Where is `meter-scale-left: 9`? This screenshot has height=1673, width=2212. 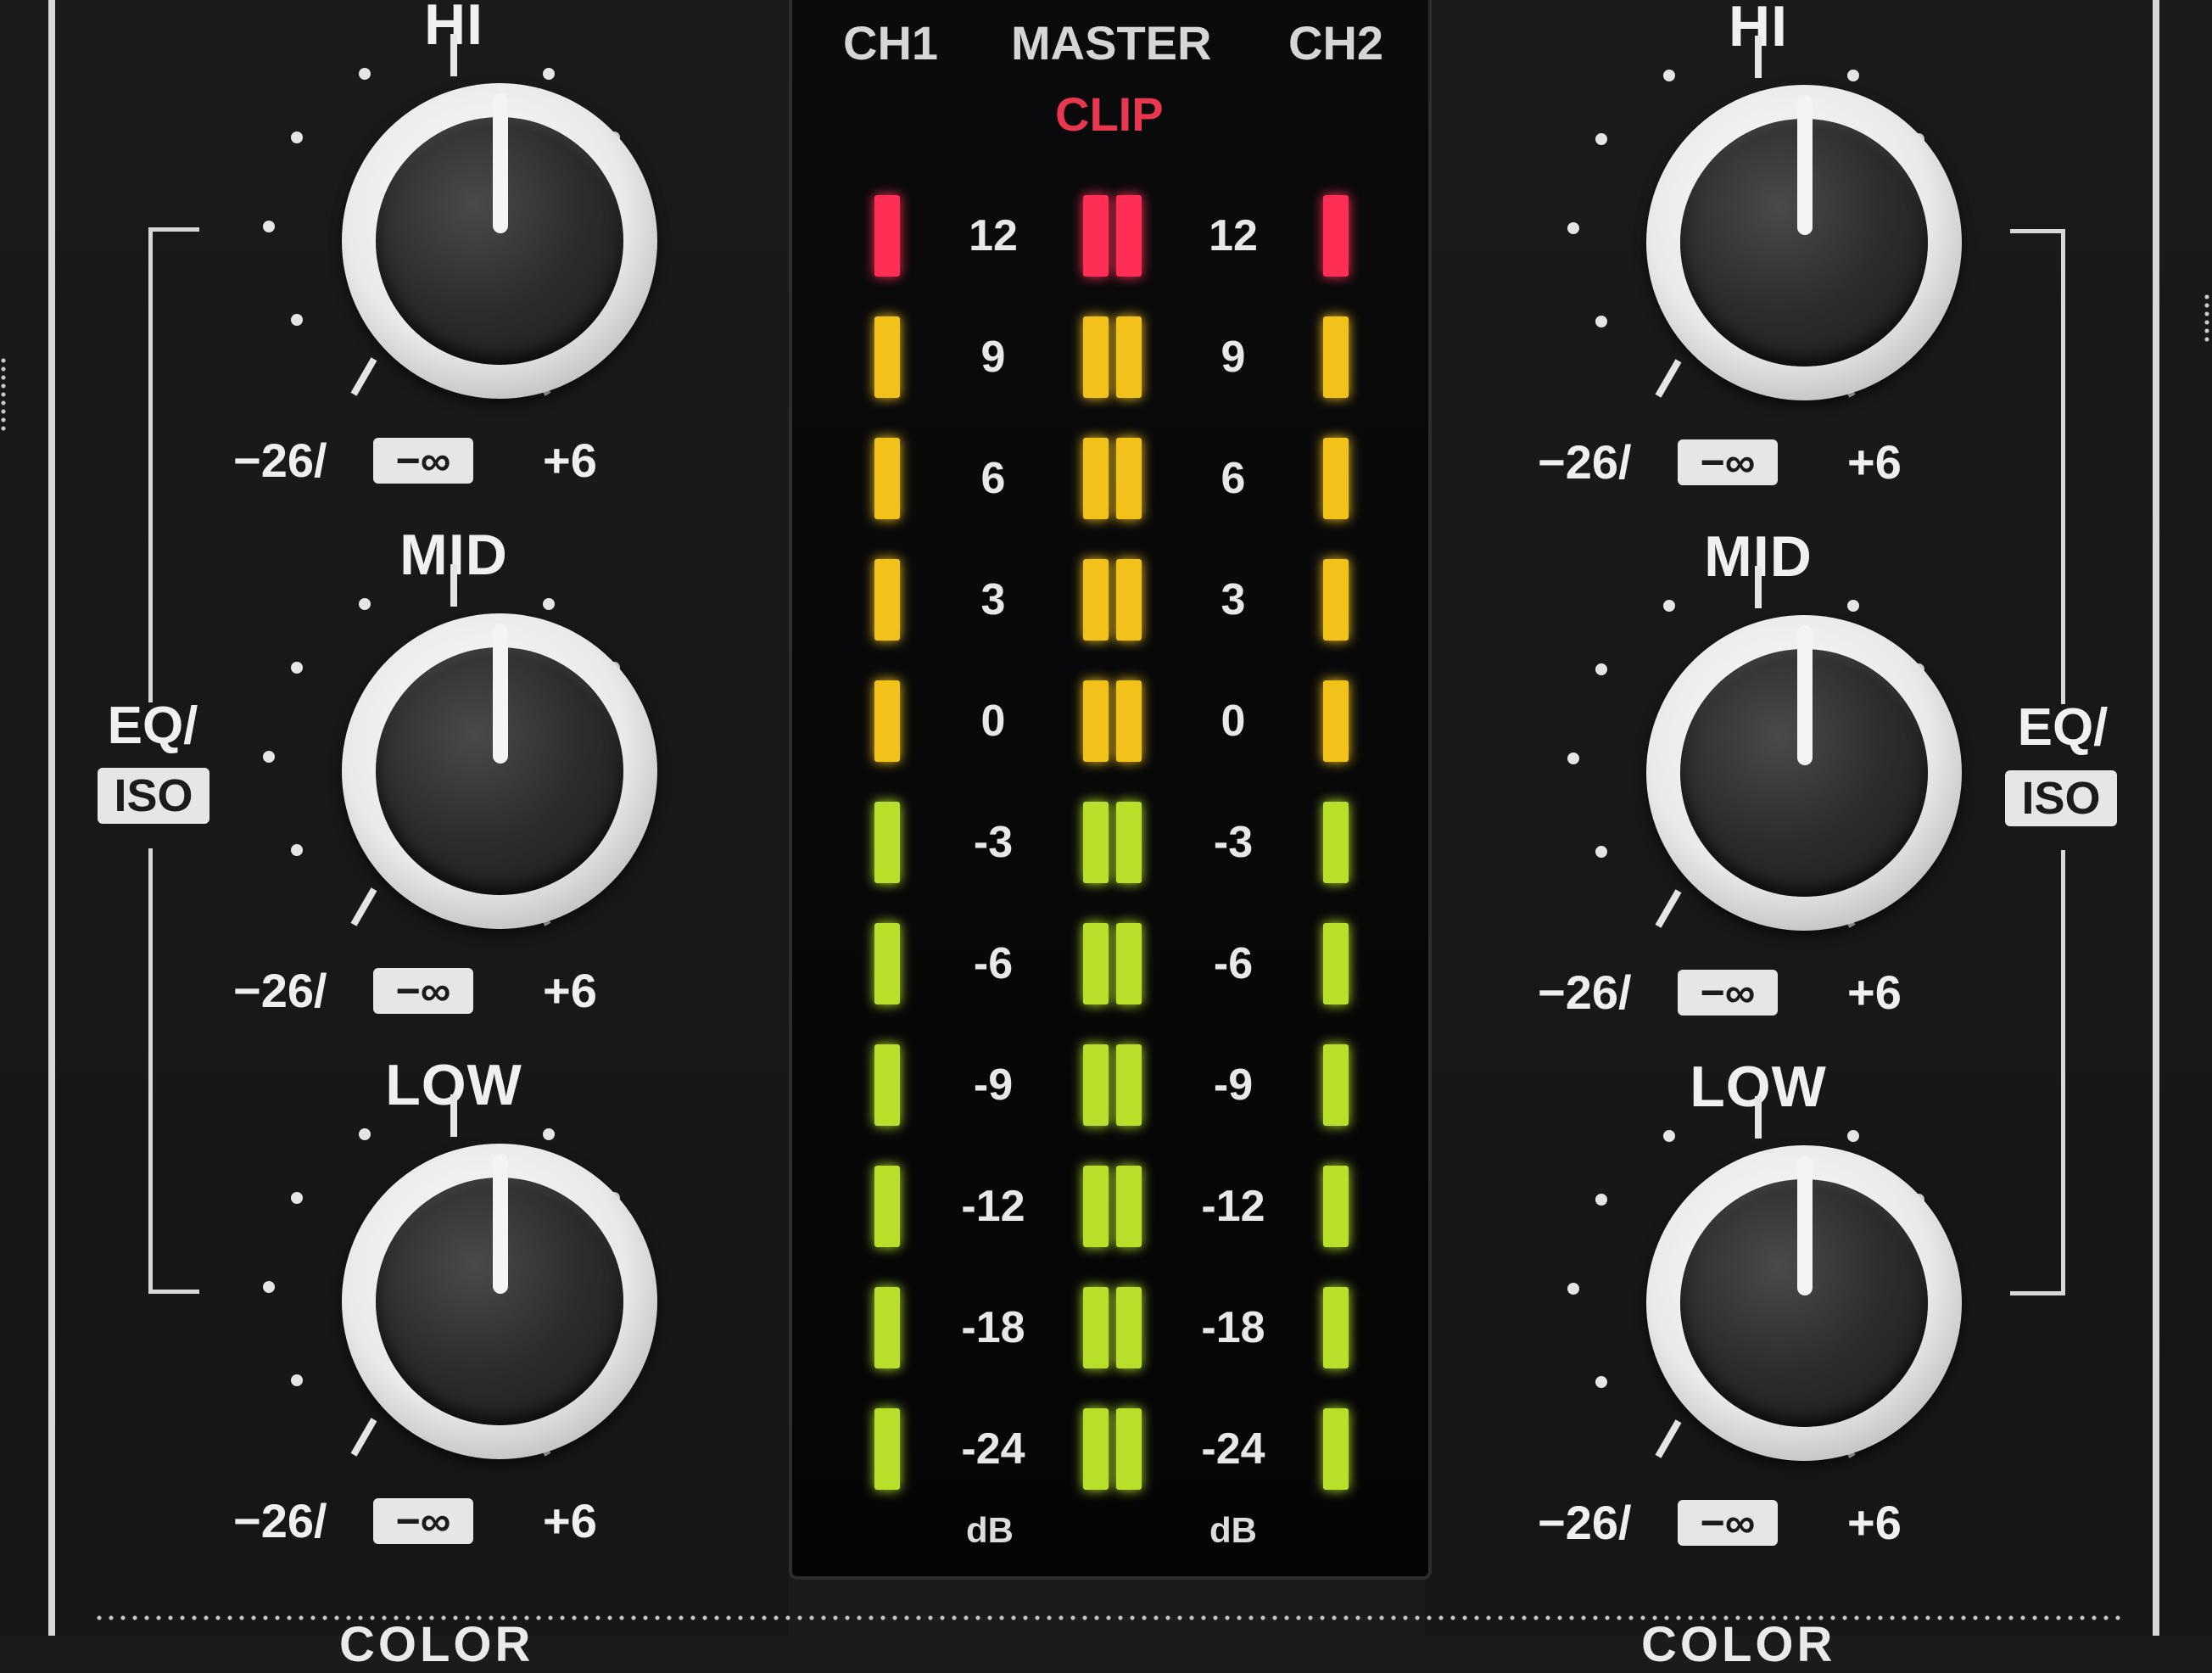
meter-scale-left: 9 is located at coordinates (993, 358).